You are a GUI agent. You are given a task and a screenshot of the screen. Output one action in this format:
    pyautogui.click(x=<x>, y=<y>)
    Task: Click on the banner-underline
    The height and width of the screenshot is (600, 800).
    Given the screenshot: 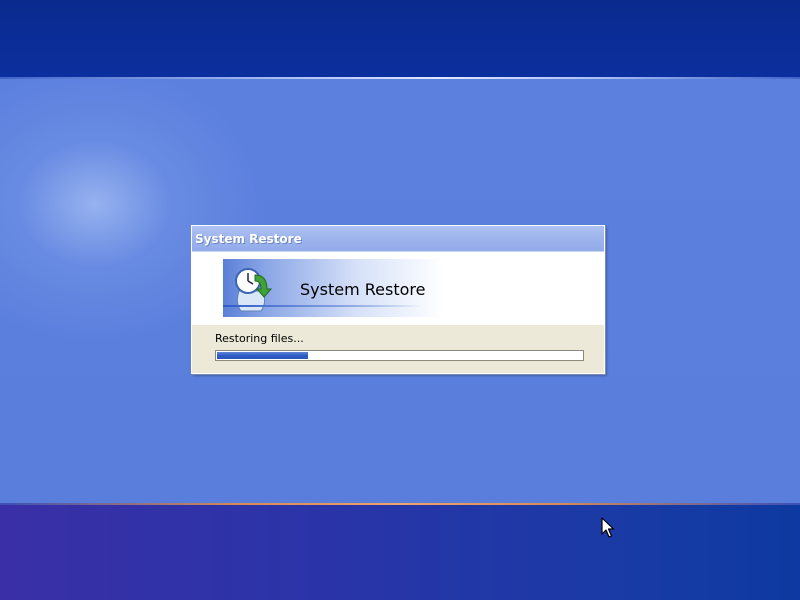 What is the action you would take?
    pyautogui.click(x=323, y=306)
    